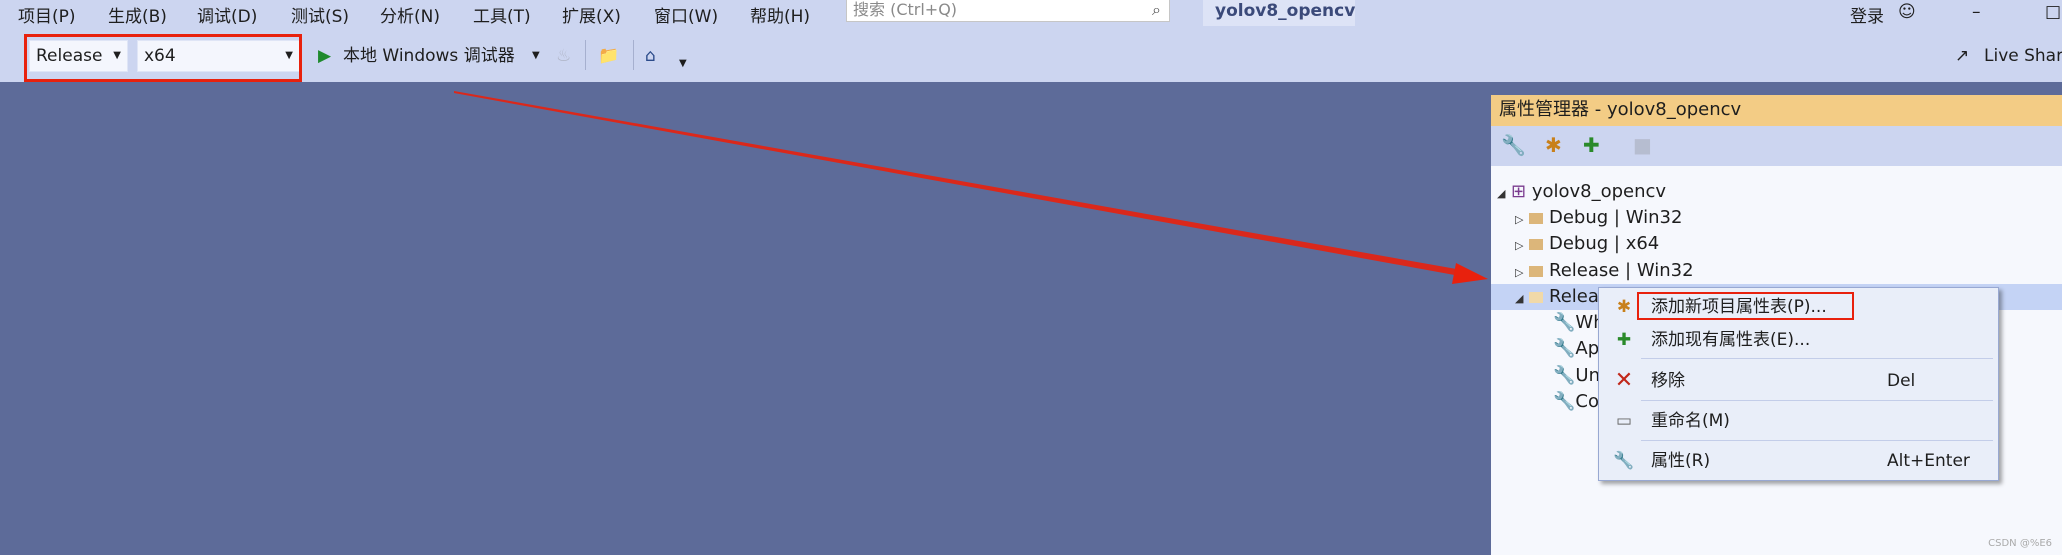 The image size is (2062, 555). What do you see at coordinates (2020, 543) in the screenshot?
I see `watermark: CSDN @%E6` at bounding box center [2020, 543].